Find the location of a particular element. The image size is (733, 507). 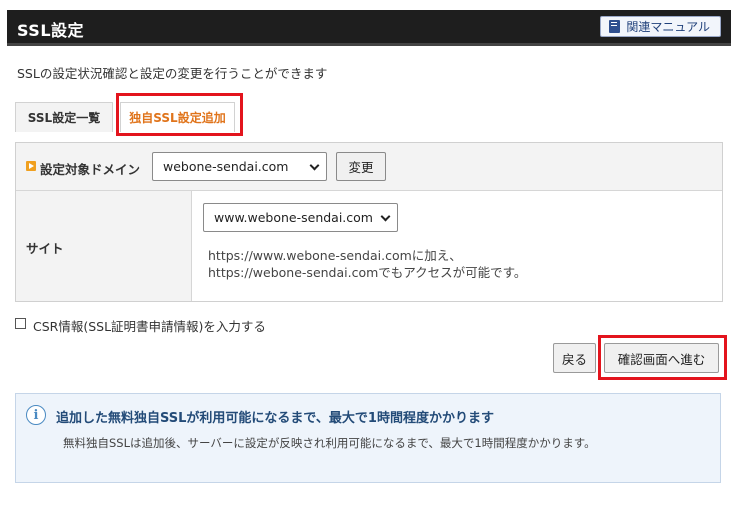

related-manual-button: 関連マニュアル is located at coordinates (660, 26).